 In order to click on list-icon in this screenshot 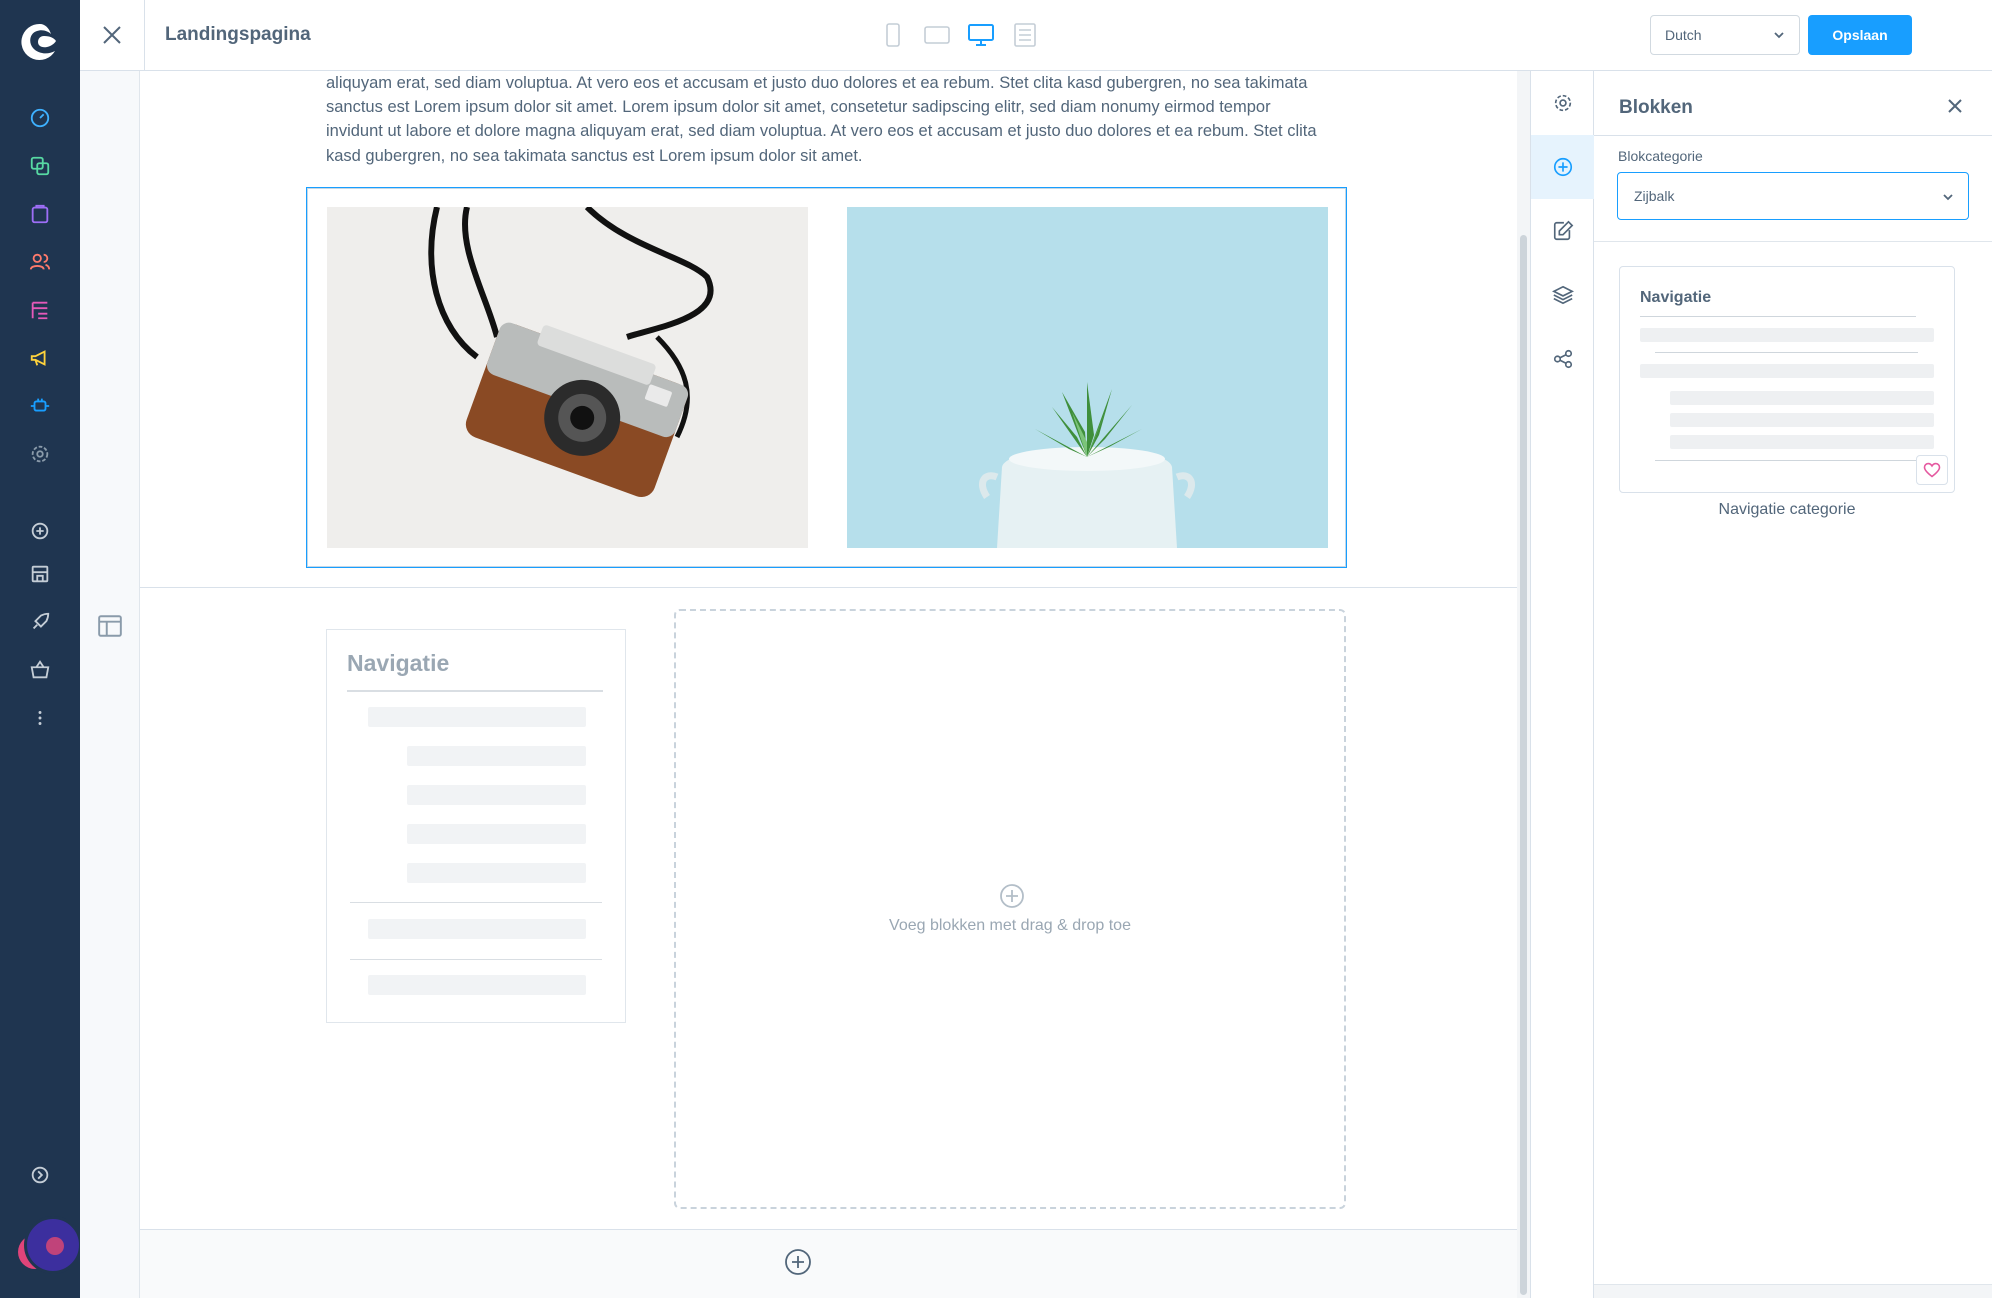, I will do `click(1025, 35)`.